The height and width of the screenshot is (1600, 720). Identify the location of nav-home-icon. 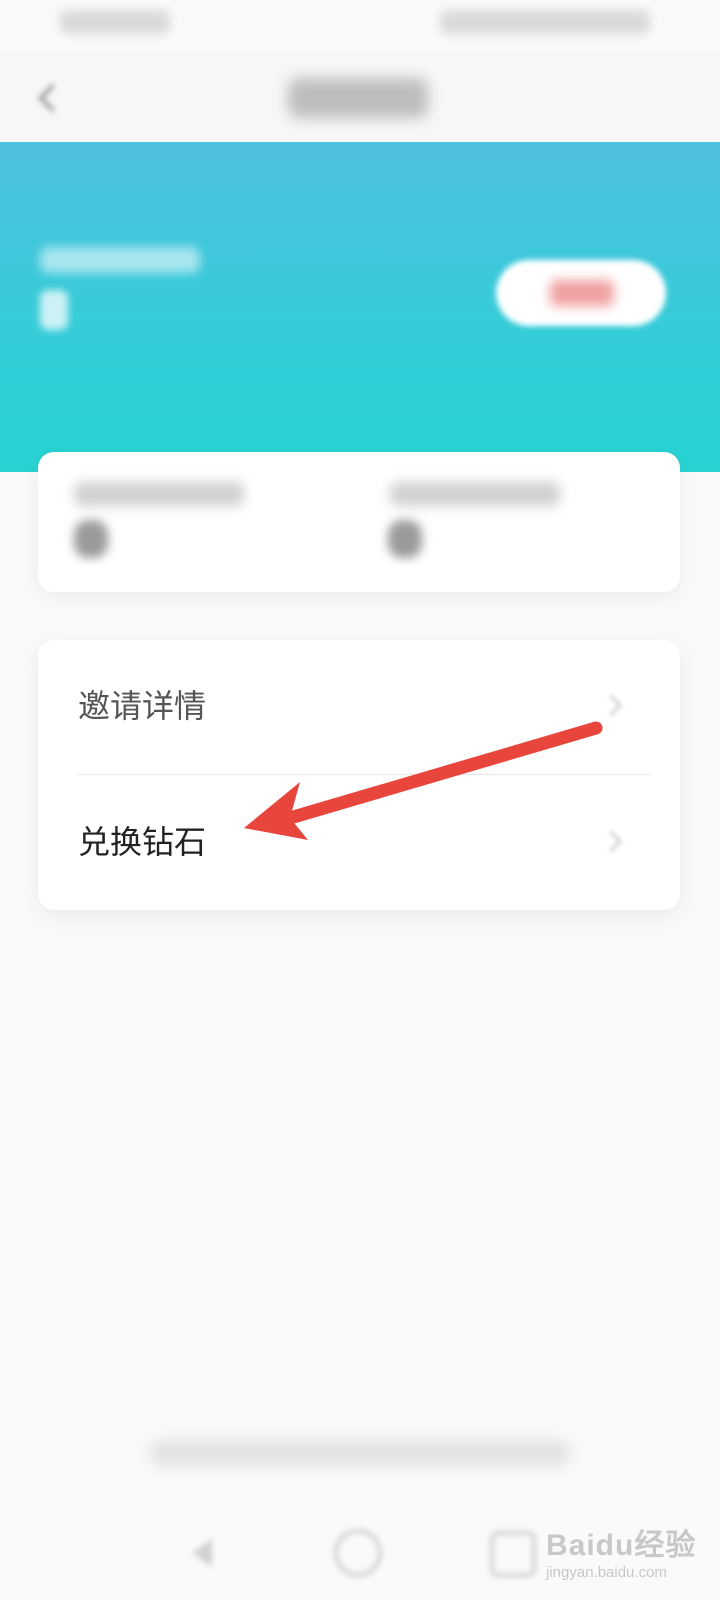
(358, 1553).